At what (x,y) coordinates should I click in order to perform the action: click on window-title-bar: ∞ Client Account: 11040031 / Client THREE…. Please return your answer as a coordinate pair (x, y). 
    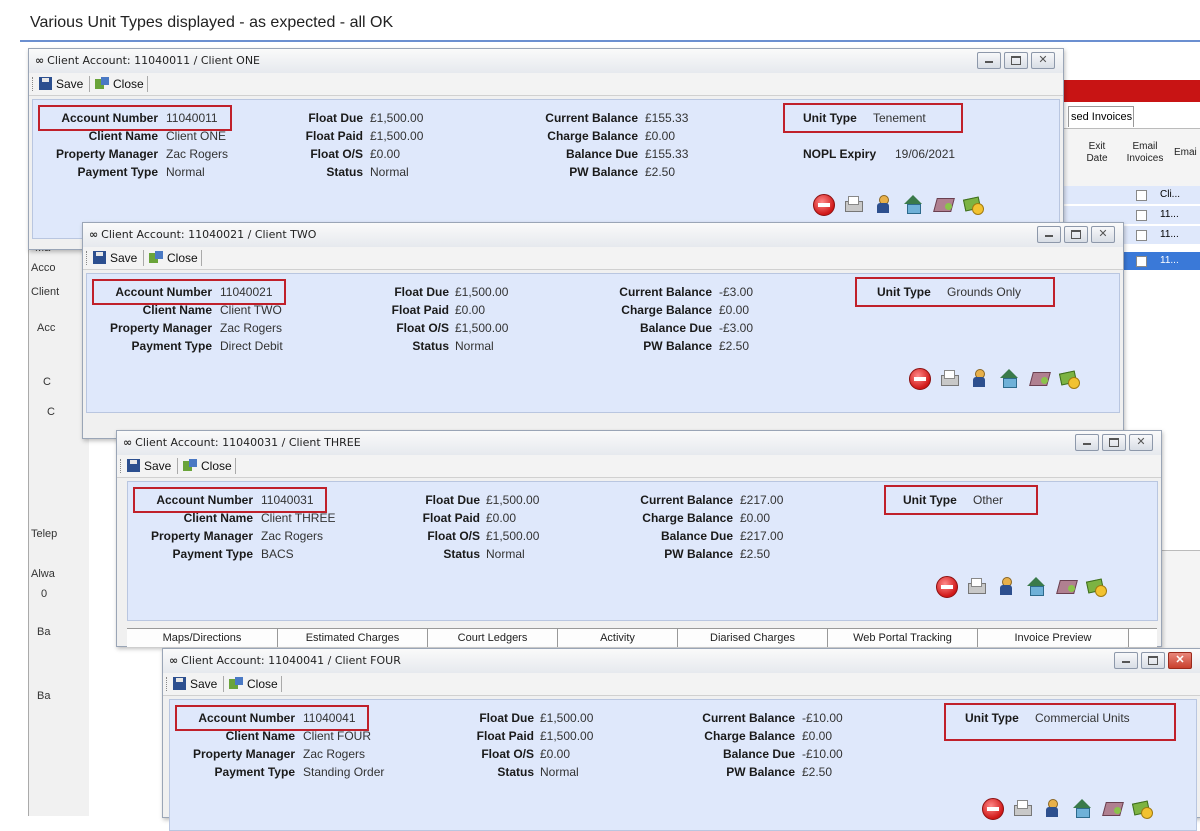
    Looking at the image, I should click on (639, 443).